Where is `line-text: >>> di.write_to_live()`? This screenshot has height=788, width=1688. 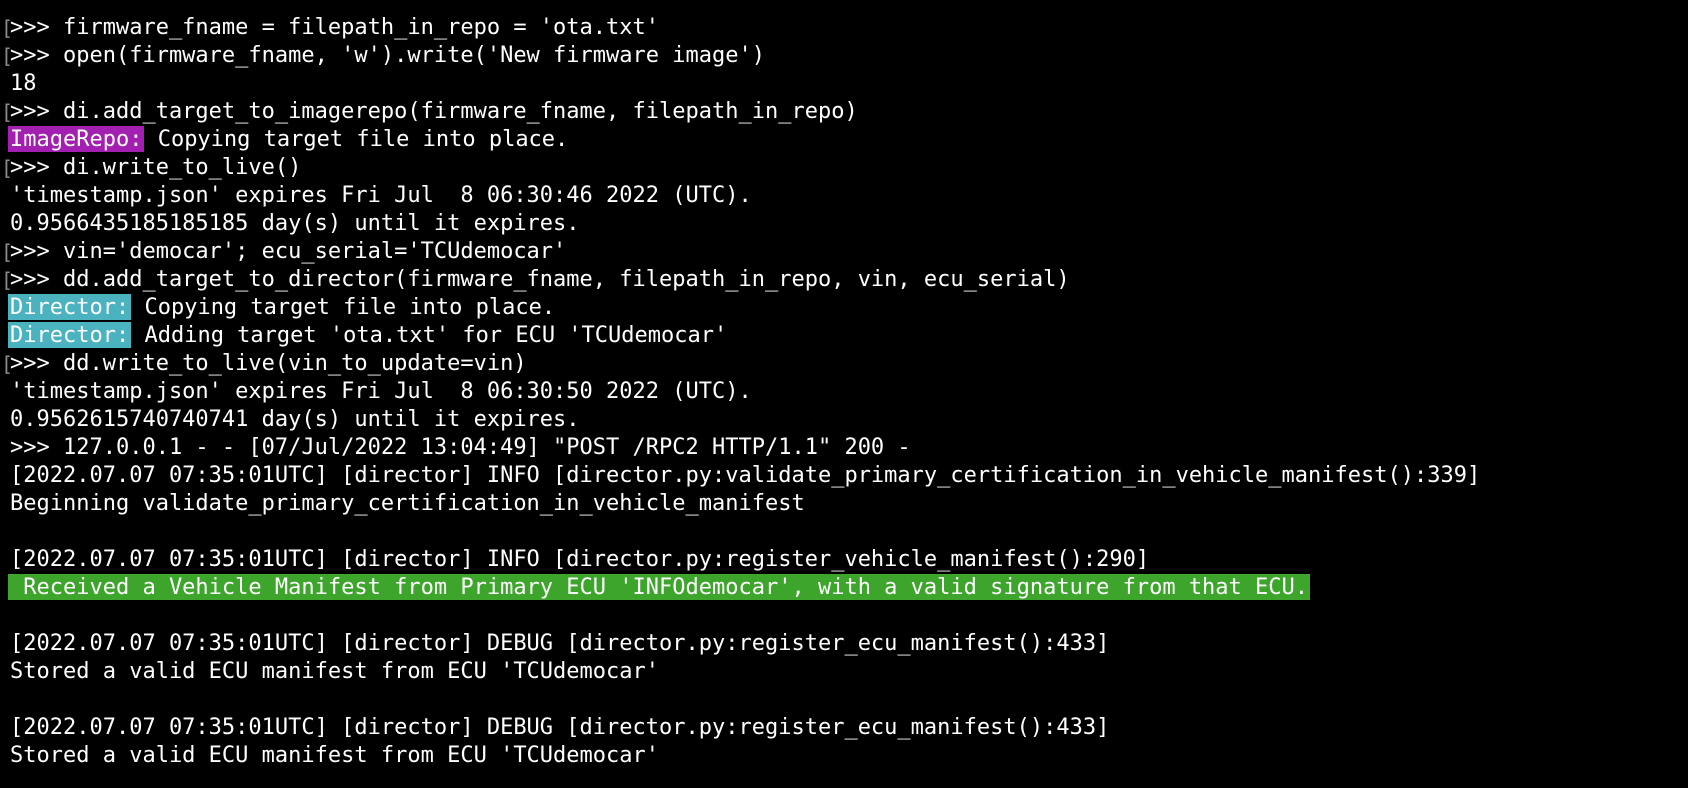
line-text: >>> di.write_to_live() is located at coordinates (156, 167).